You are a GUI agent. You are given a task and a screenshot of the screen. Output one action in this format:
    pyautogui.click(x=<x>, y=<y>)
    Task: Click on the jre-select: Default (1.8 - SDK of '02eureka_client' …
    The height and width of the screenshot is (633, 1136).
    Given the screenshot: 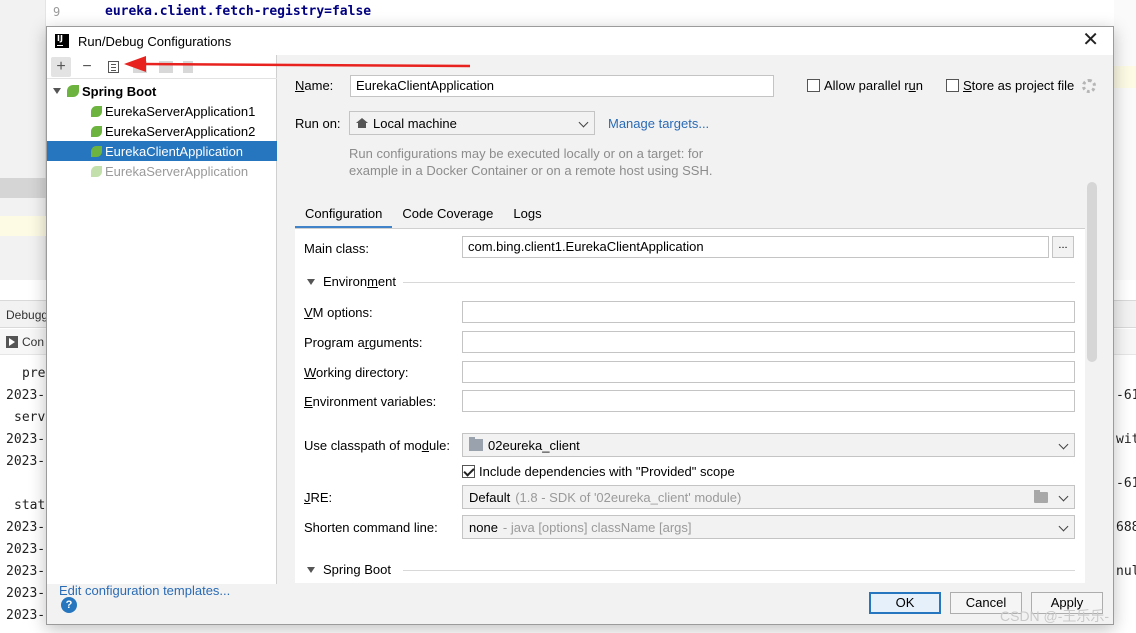 What is the action you would take?
    pyautogui.click(x=768, y=497)
    